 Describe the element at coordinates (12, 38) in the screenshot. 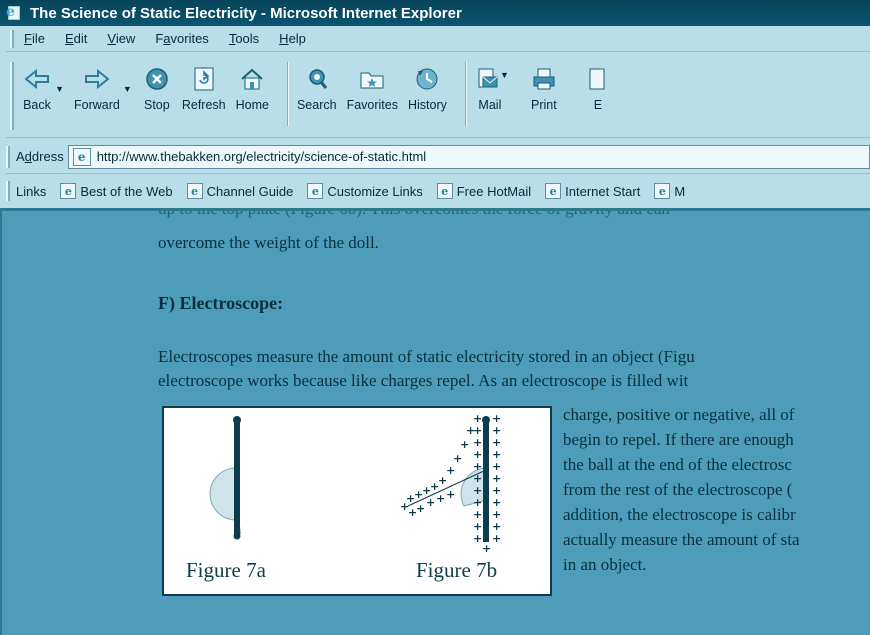

I see `menu-grip` at that location.